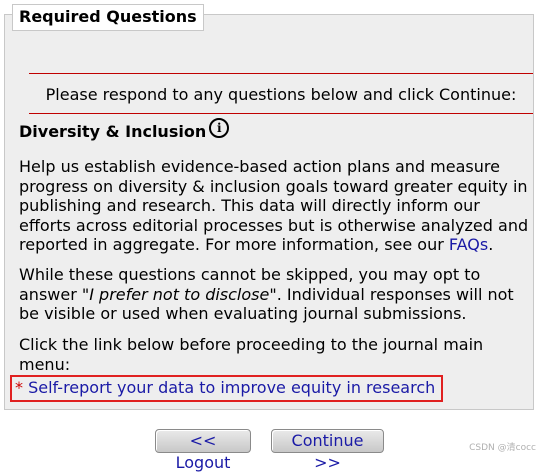  Describe the element at coordinates (113, 131) in the screenshot. I see `section-title-text: Diversity & Inclusion` at that location.